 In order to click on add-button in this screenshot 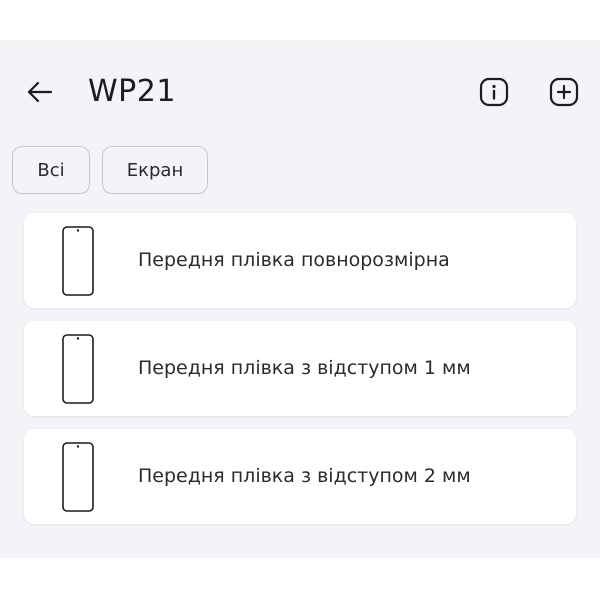, I will do `click(564, 92)`.